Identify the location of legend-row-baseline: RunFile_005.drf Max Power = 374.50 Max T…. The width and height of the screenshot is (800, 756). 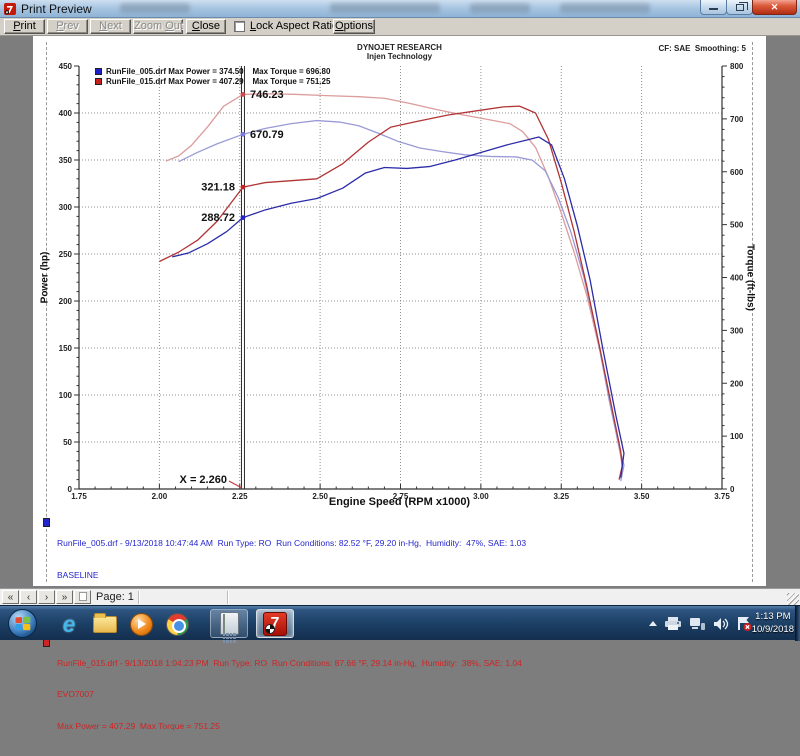
(212, 71).